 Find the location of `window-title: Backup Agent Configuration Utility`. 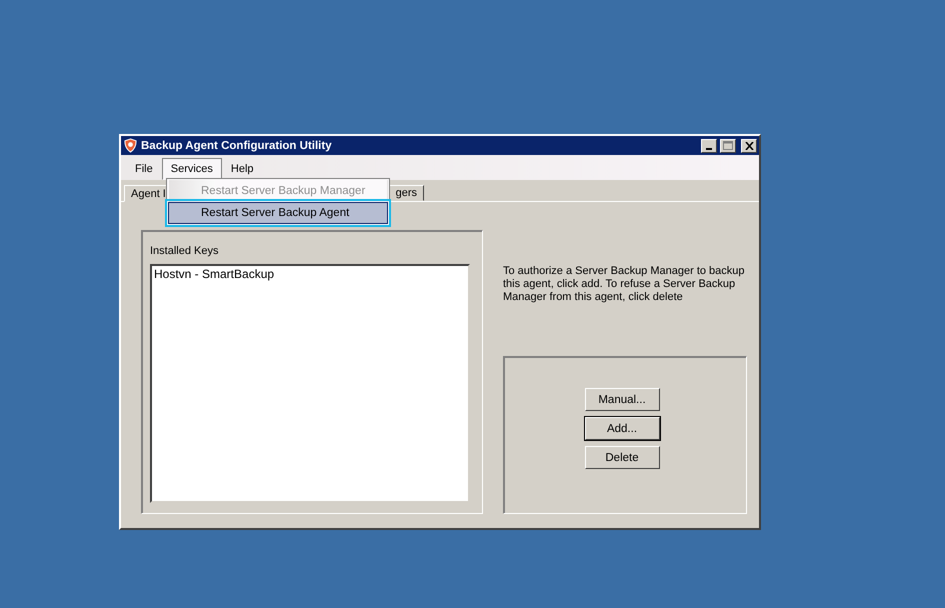

window-title: Backup Agent Configuration Utility is located at coordinates (237, 146).